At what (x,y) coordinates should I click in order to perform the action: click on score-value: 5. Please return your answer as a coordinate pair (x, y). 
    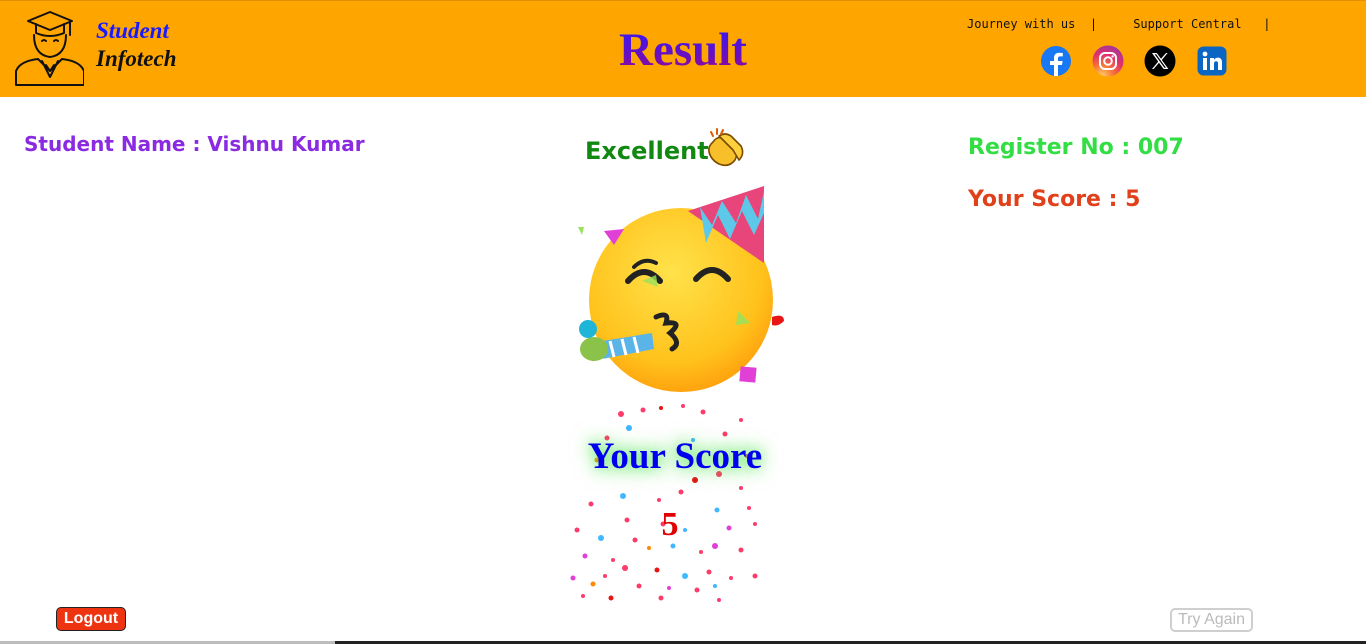
    Looking at the image, I should click on (670, 524).